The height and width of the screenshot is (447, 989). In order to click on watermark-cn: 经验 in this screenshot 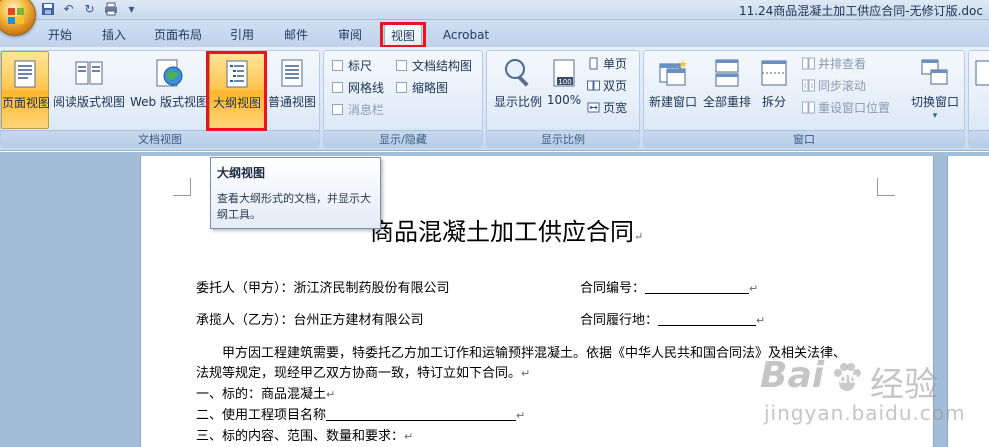, I will do `click(904, 385)`.